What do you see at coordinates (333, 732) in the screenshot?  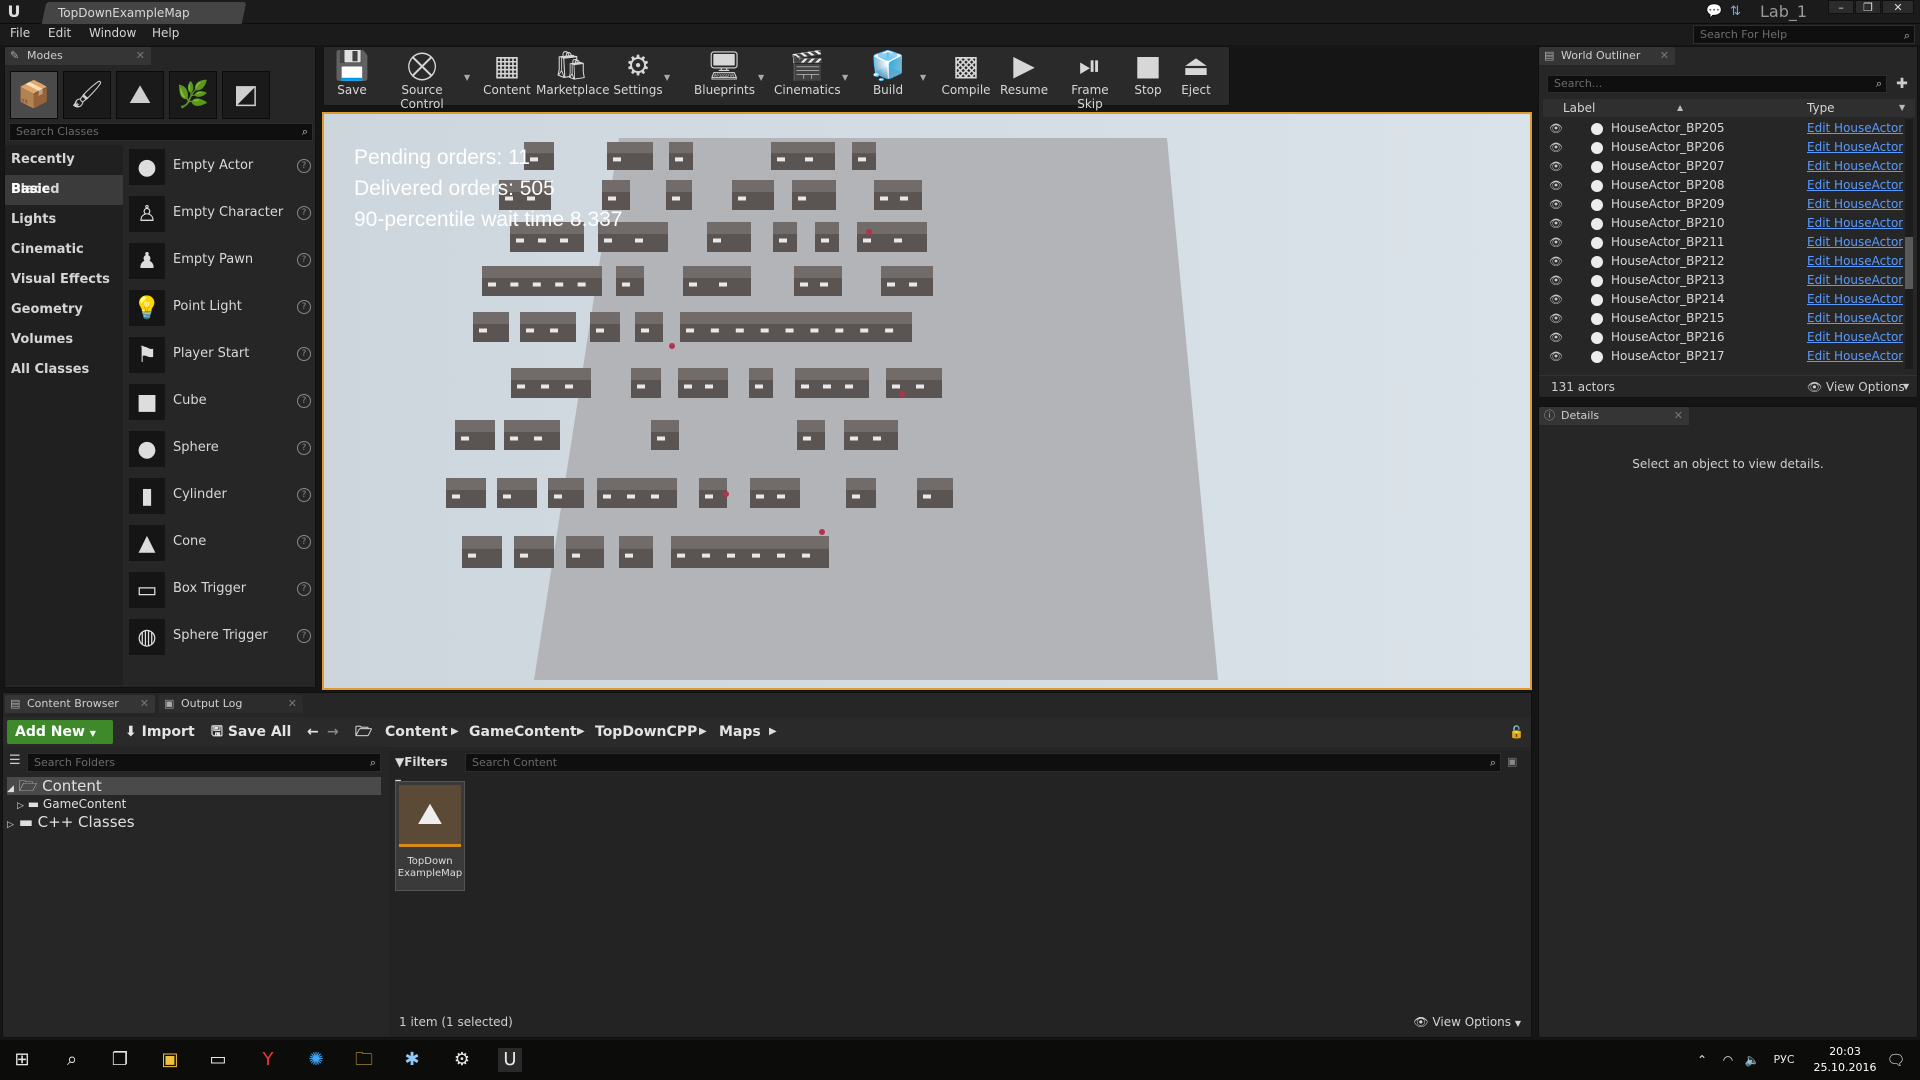 I see `forward-arrow-icon: →` at bounding box center [333, 732].